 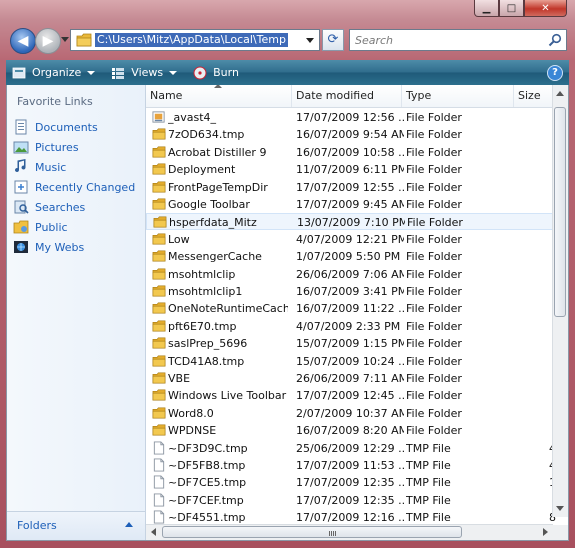 What do you see at coordinates (213, 223) in the screenshot?
I see `file-name: hsperfdata_Mitz` at bounding box center [213, 223].